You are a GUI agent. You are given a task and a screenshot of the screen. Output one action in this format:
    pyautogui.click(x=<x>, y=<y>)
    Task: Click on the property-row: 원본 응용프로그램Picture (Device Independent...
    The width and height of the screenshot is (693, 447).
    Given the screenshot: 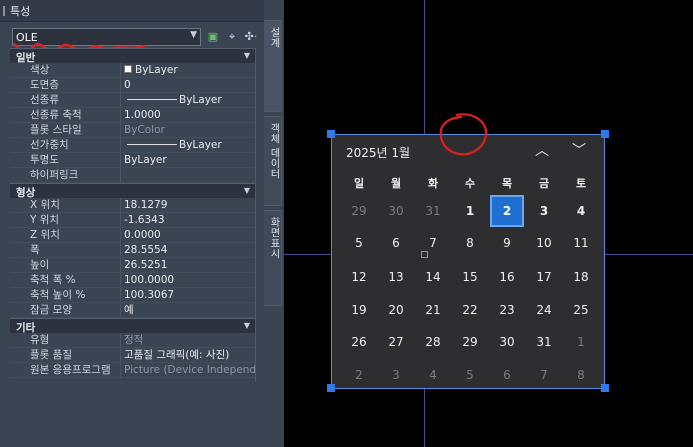 What is the action you would take?
    pyautogui.click(x=133, y=370)
    